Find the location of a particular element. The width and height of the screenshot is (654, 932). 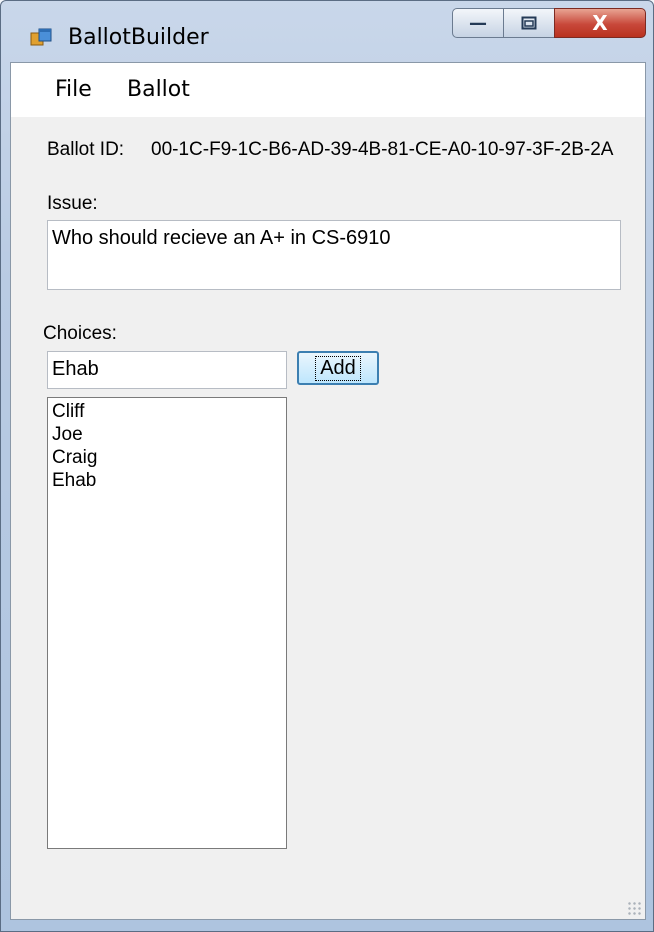

maximize-button is located at coordinates (529, 23).